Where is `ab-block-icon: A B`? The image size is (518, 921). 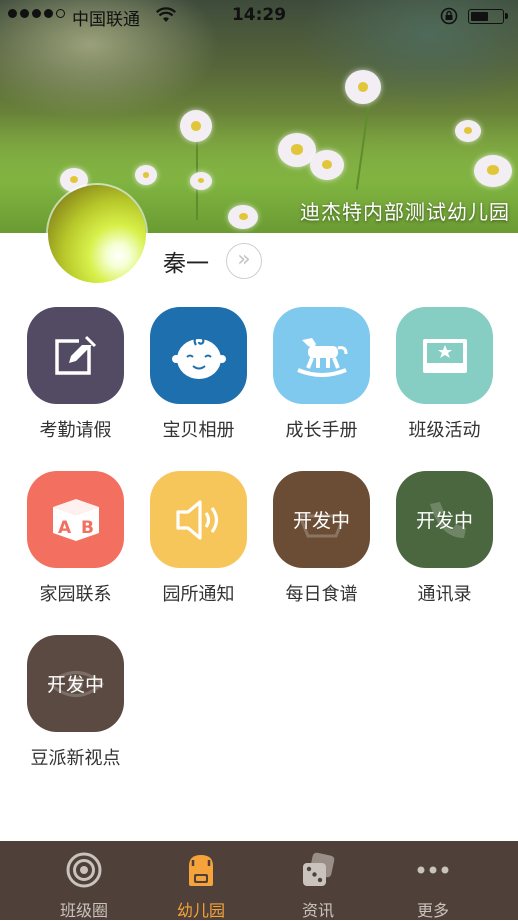 ab-block-icon: A B is located at coordinates (75, 519).